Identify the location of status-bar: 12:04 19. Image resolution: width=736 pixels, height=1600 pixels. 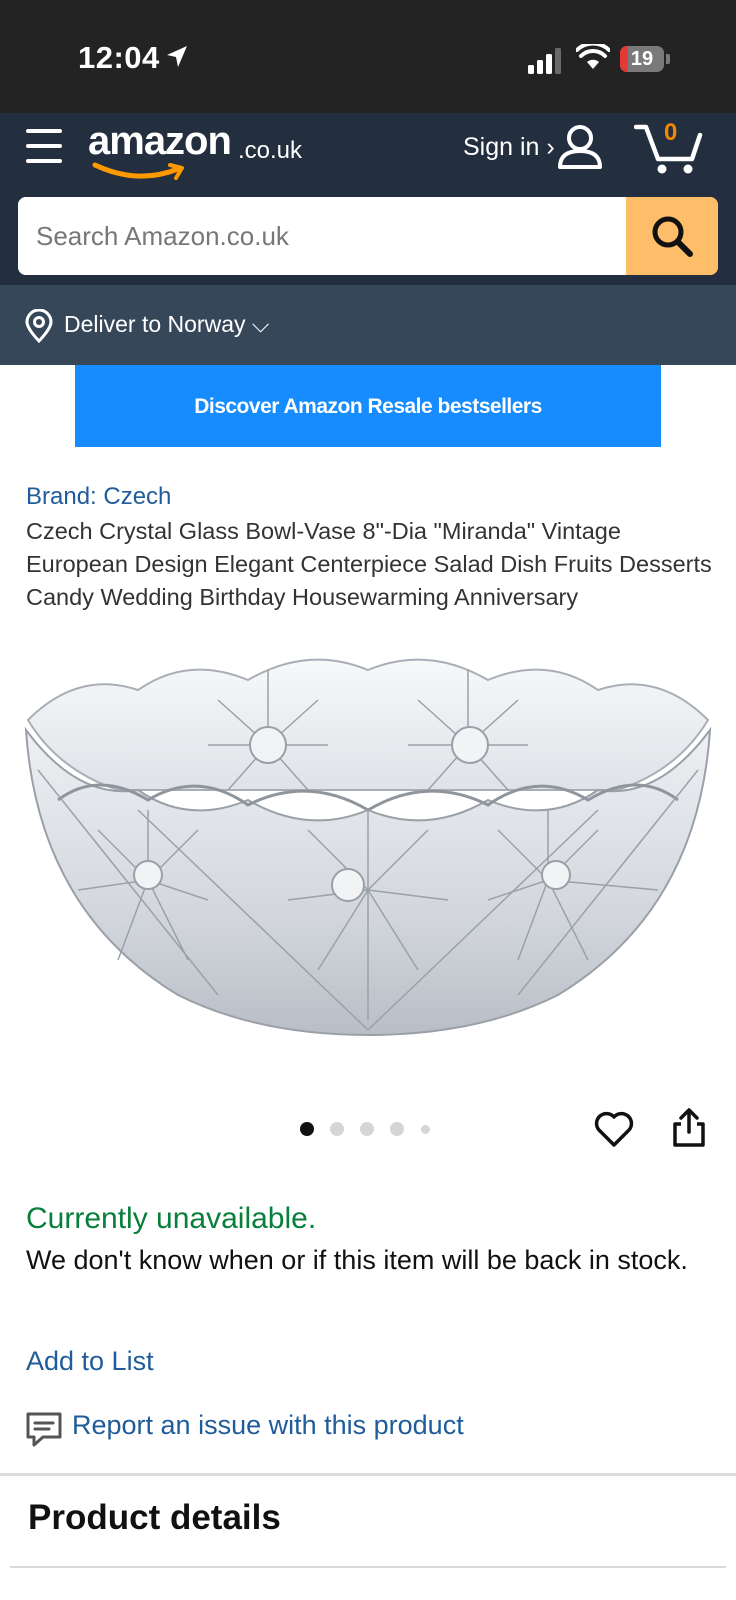
(368, 56).